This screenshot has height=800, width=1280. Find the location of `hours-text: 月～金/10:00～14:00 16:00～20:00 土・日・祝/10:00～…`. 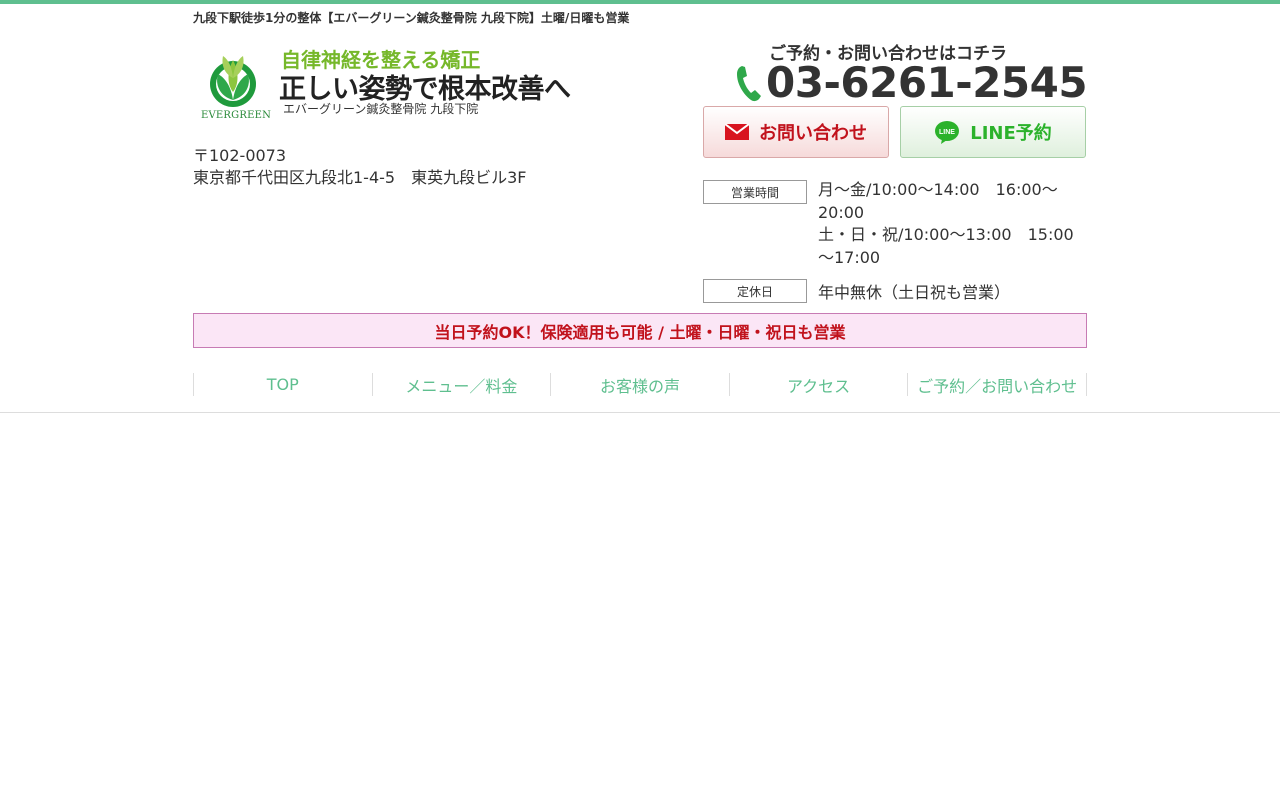

hours-text: 月～金/10:00～14:00 16:00～20:00 土・日・祝/10:00～… is located at coordinates (953, 224).